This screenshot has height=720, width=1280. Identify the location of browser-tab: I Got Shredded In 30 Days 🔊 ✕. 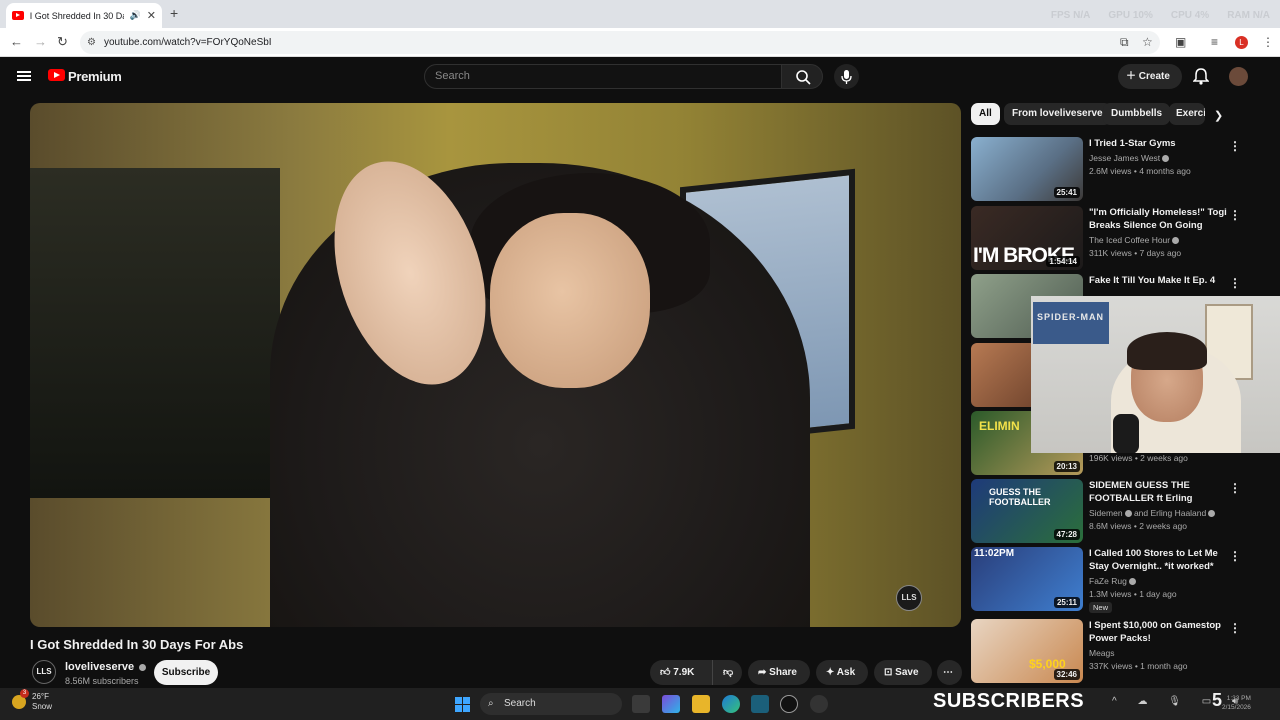
(84, 15).